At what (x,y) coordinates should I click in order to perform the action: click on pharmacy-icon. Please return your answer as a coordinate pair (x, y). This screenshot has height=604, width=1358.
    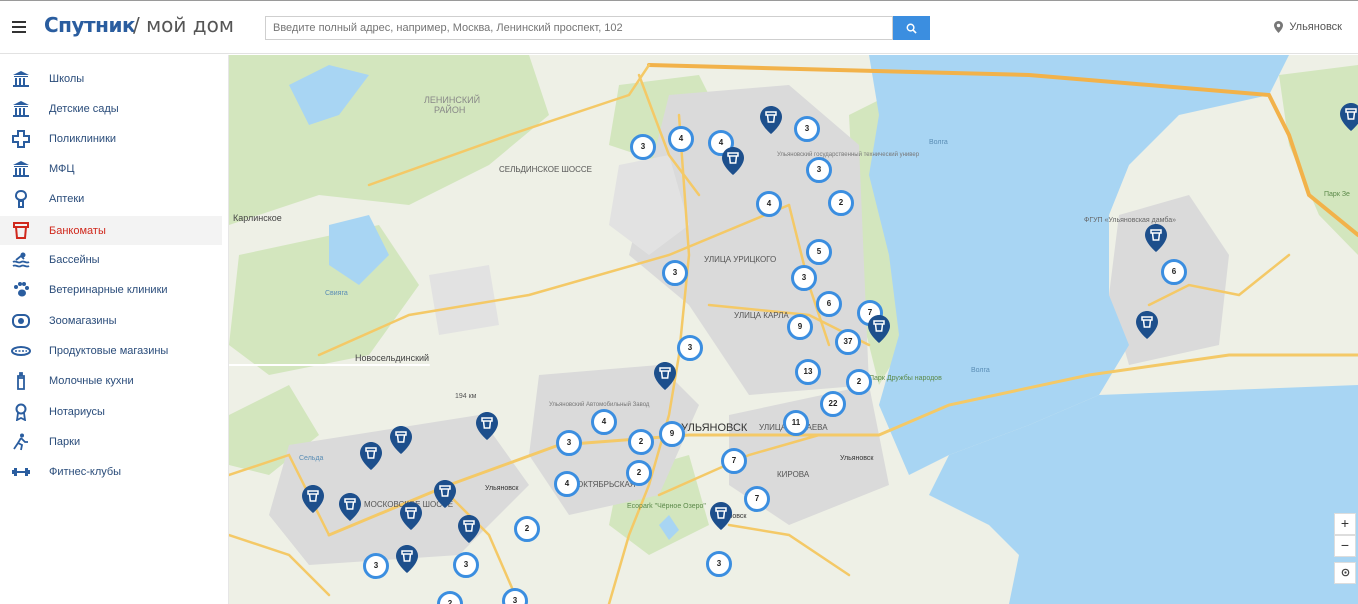
    Looking at the image, I should click on (21, 199).